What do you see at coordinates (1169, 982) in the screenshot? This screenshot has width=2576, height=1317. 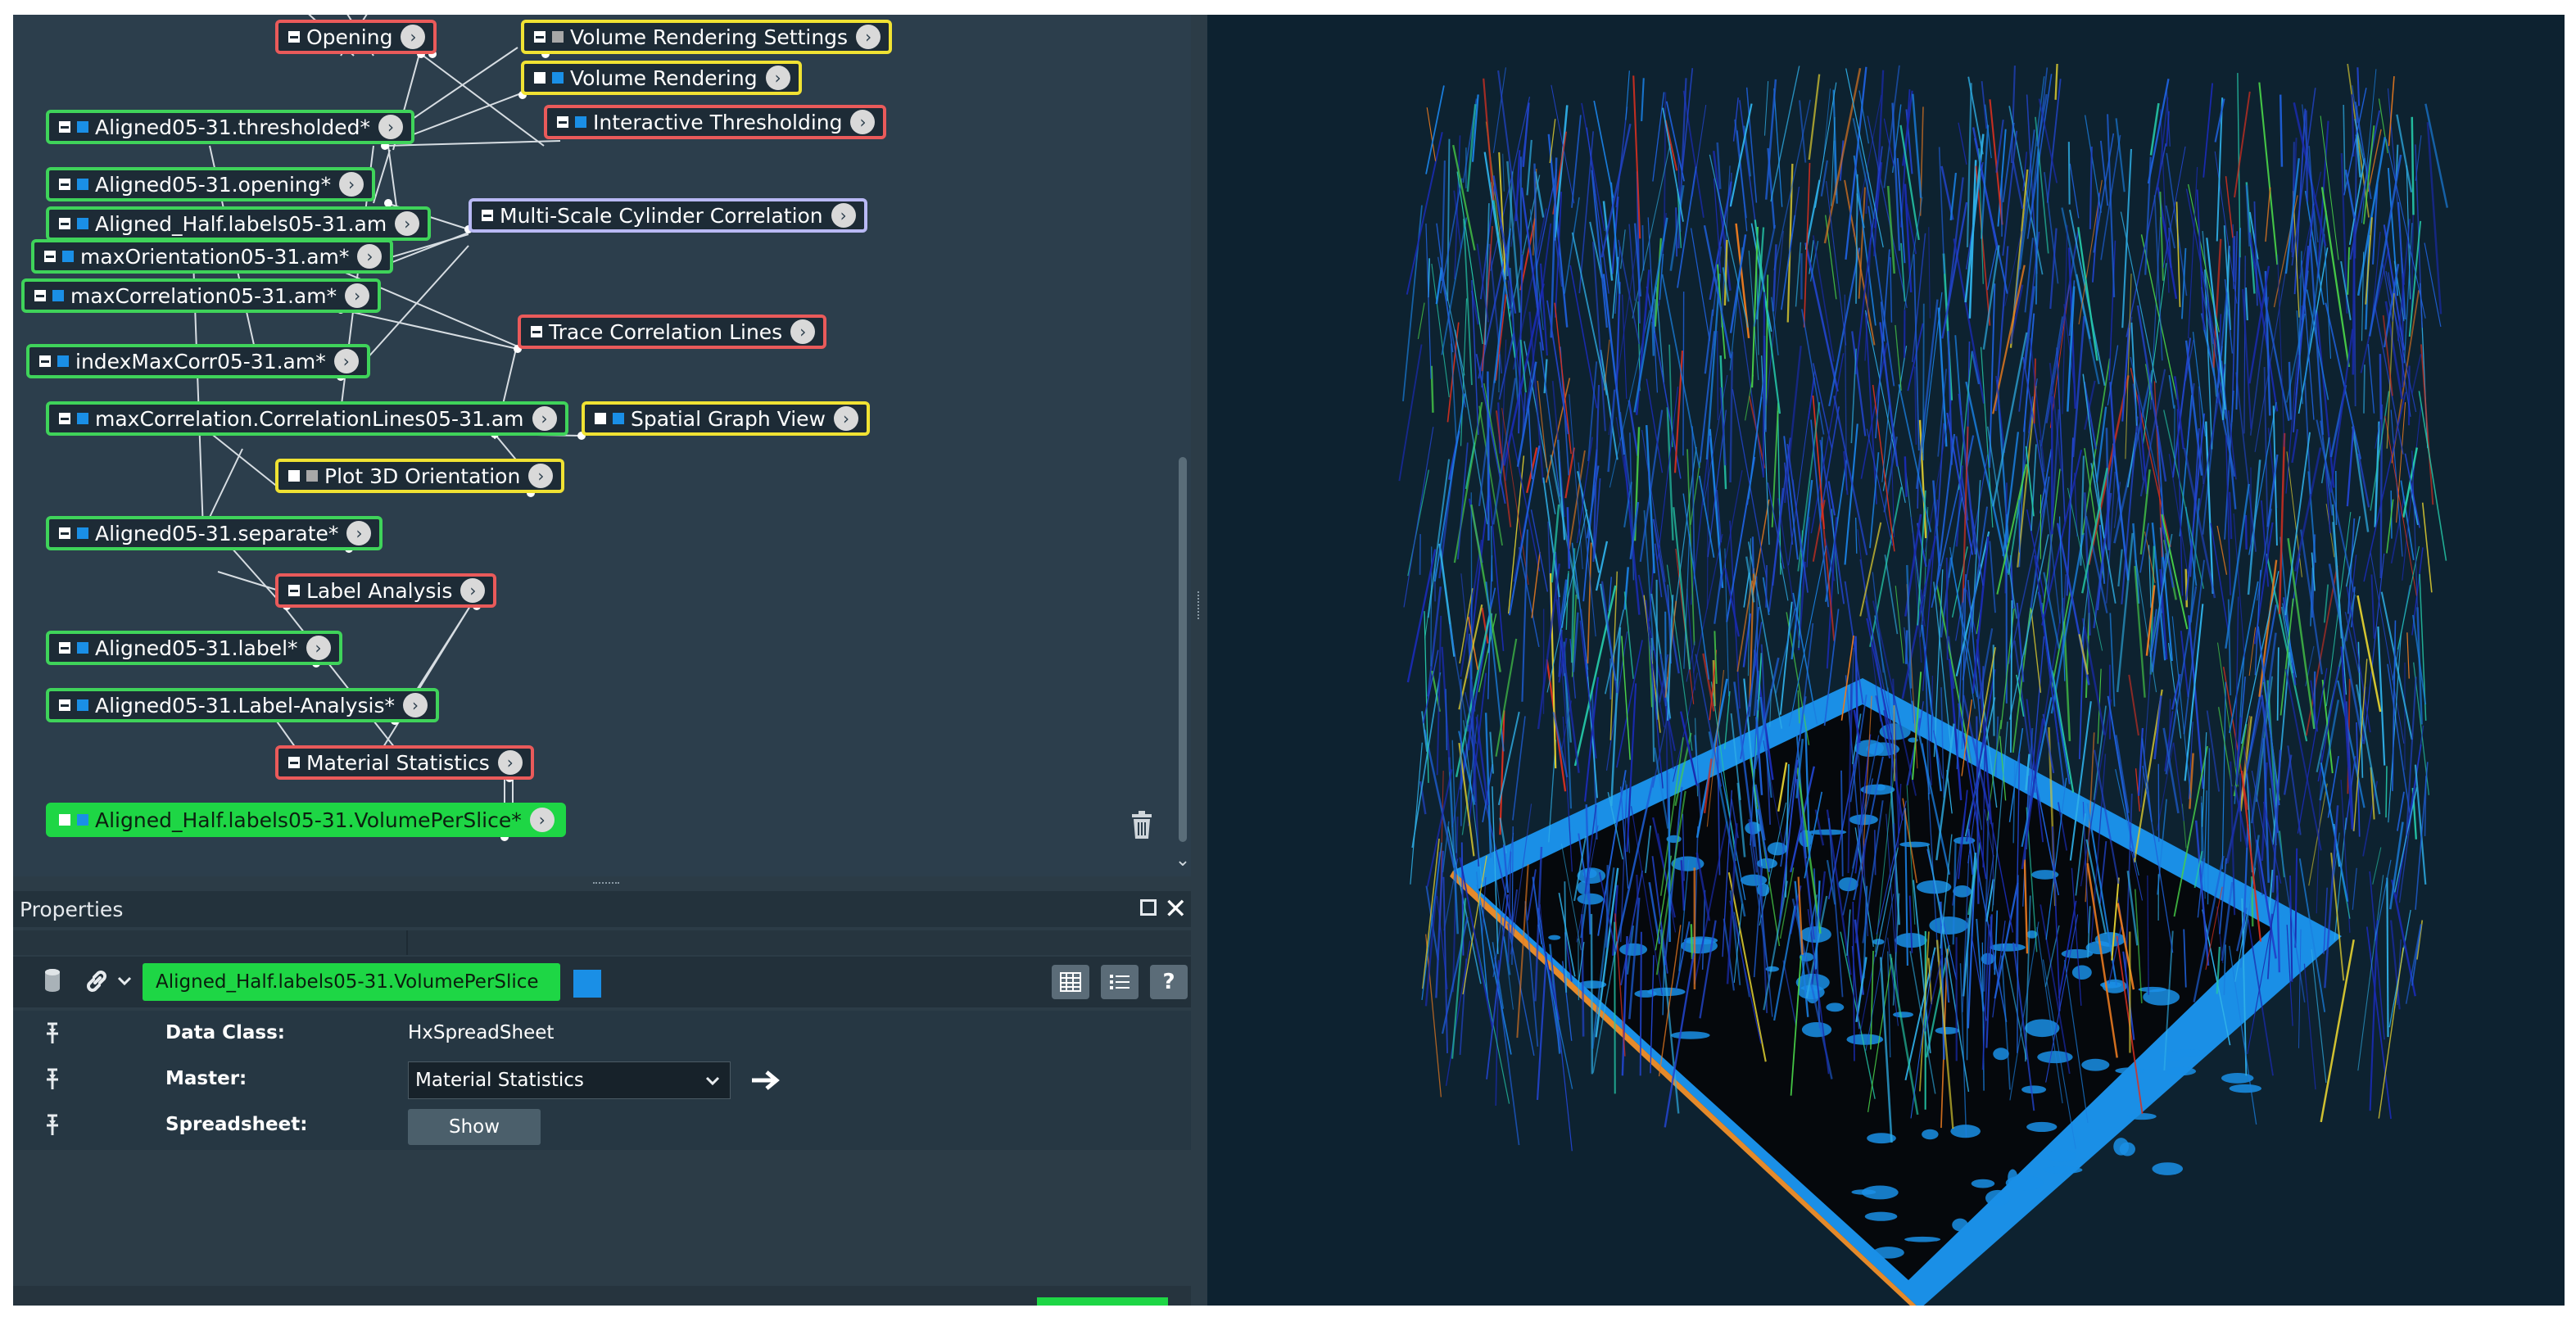 I see `help-button: ?` at bounding box center [1169, 982].